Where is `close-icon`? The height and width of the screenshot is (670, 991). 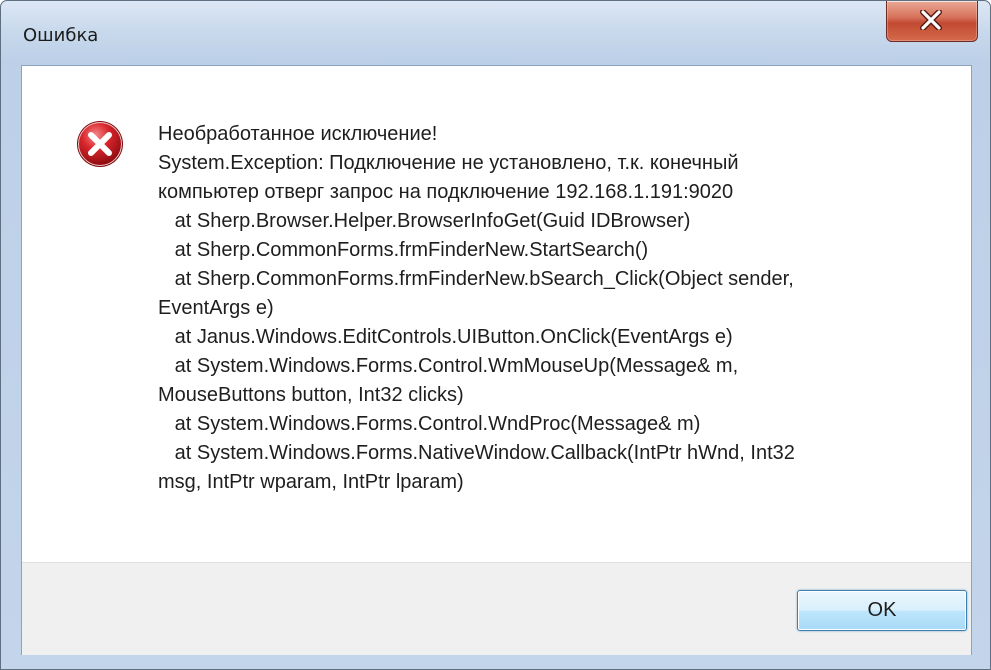
close-icon is located at coordinates (931, 20).